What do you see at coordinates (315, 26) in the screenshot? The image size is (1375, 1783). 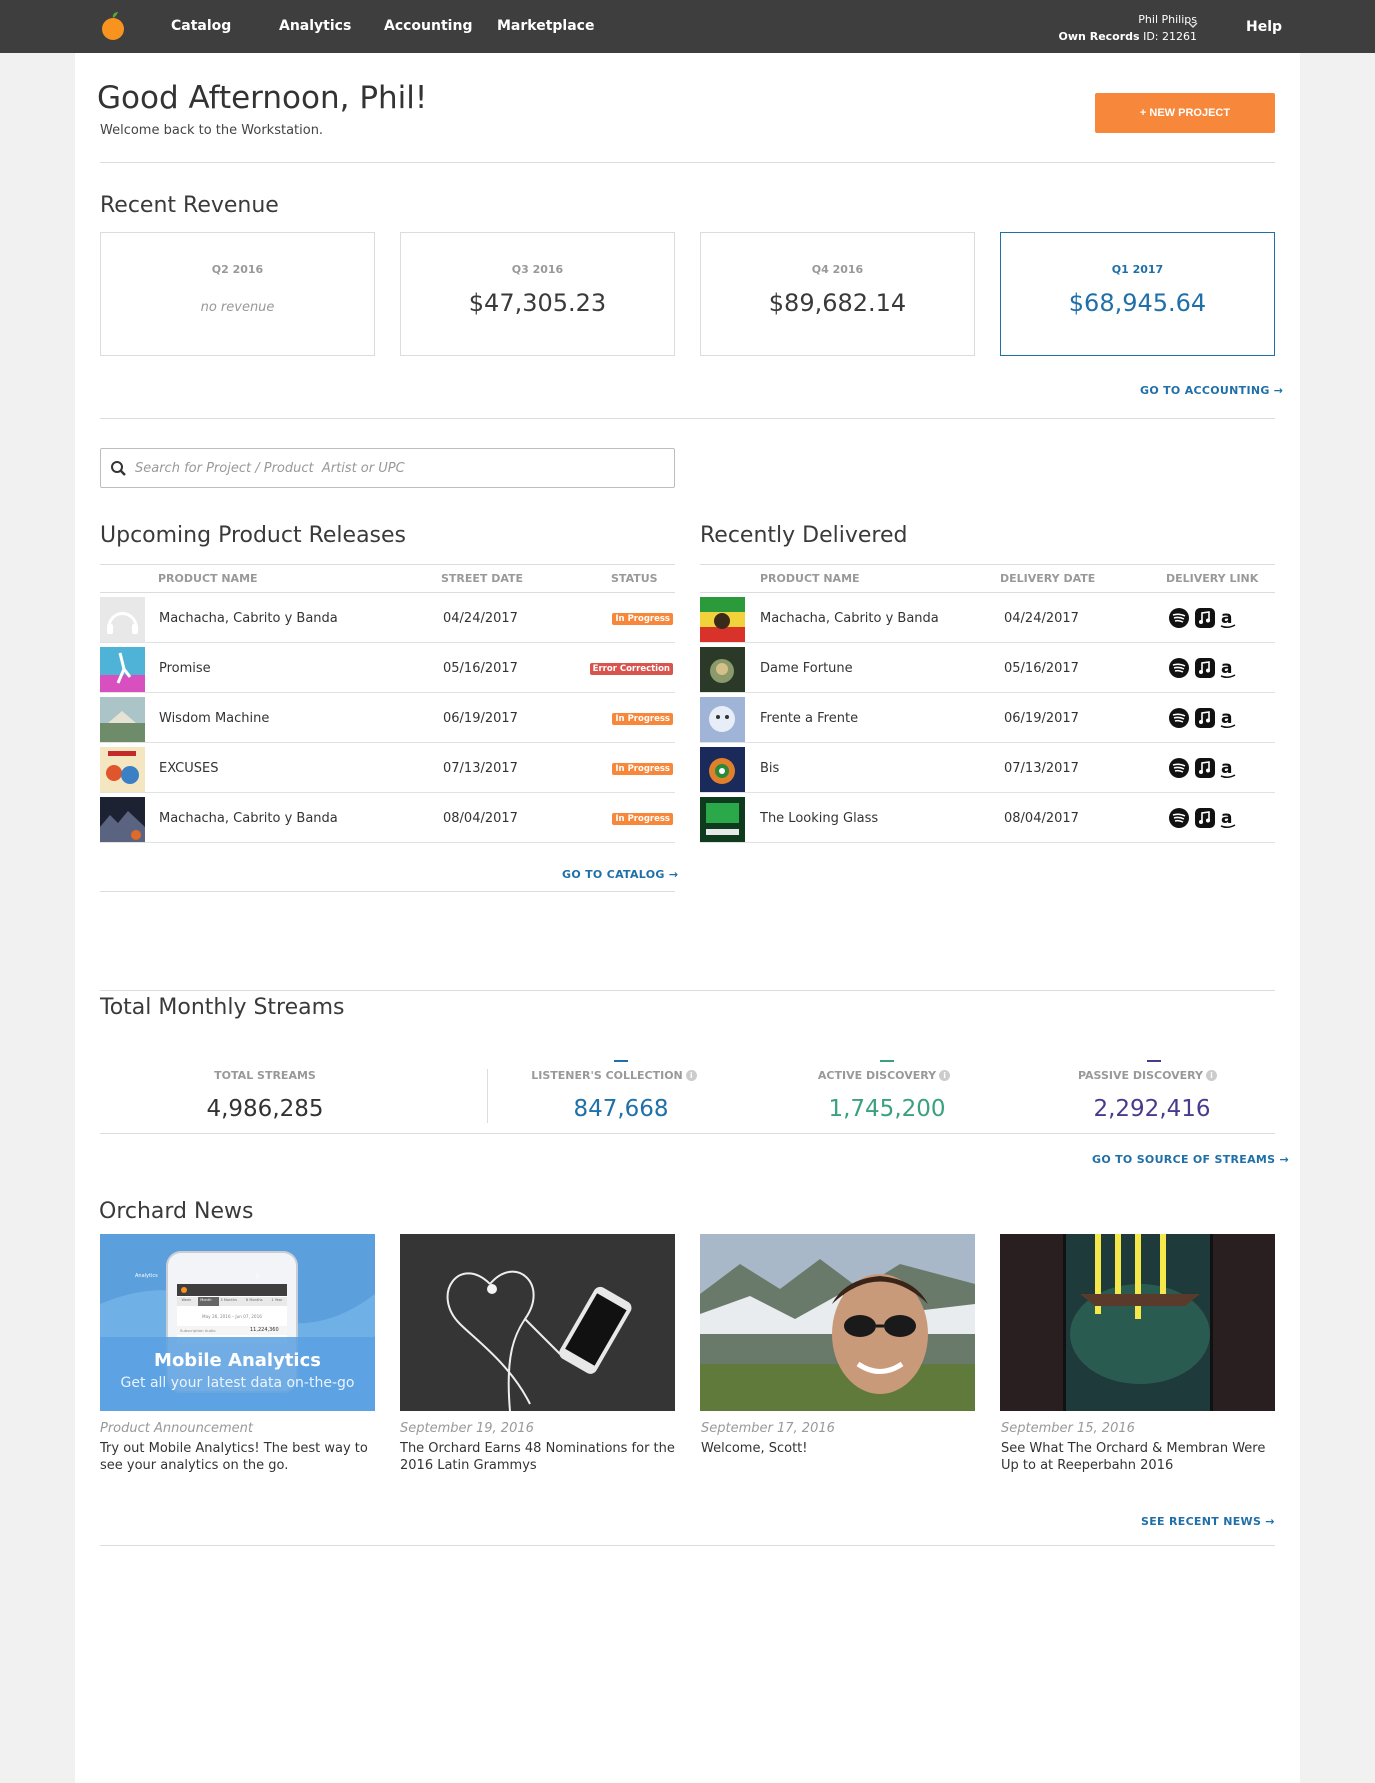 I see `nav-analytics: Analytics` at bounding box center [315, 26].